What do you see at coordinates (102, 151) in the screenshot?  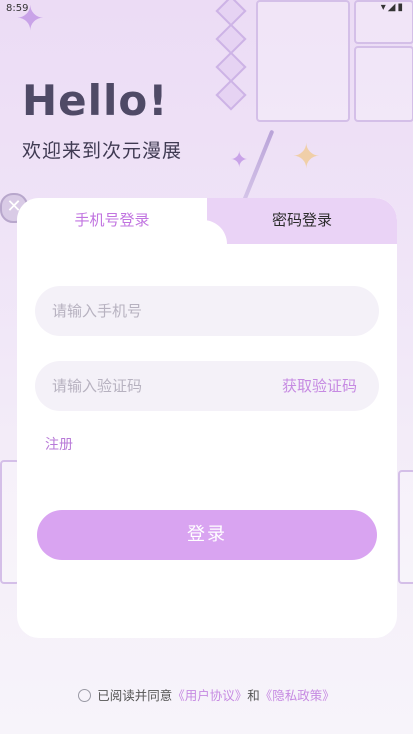 I see `welcome-subtitle: 欢迎来到次元漫展` at bounding box center [102, 151].